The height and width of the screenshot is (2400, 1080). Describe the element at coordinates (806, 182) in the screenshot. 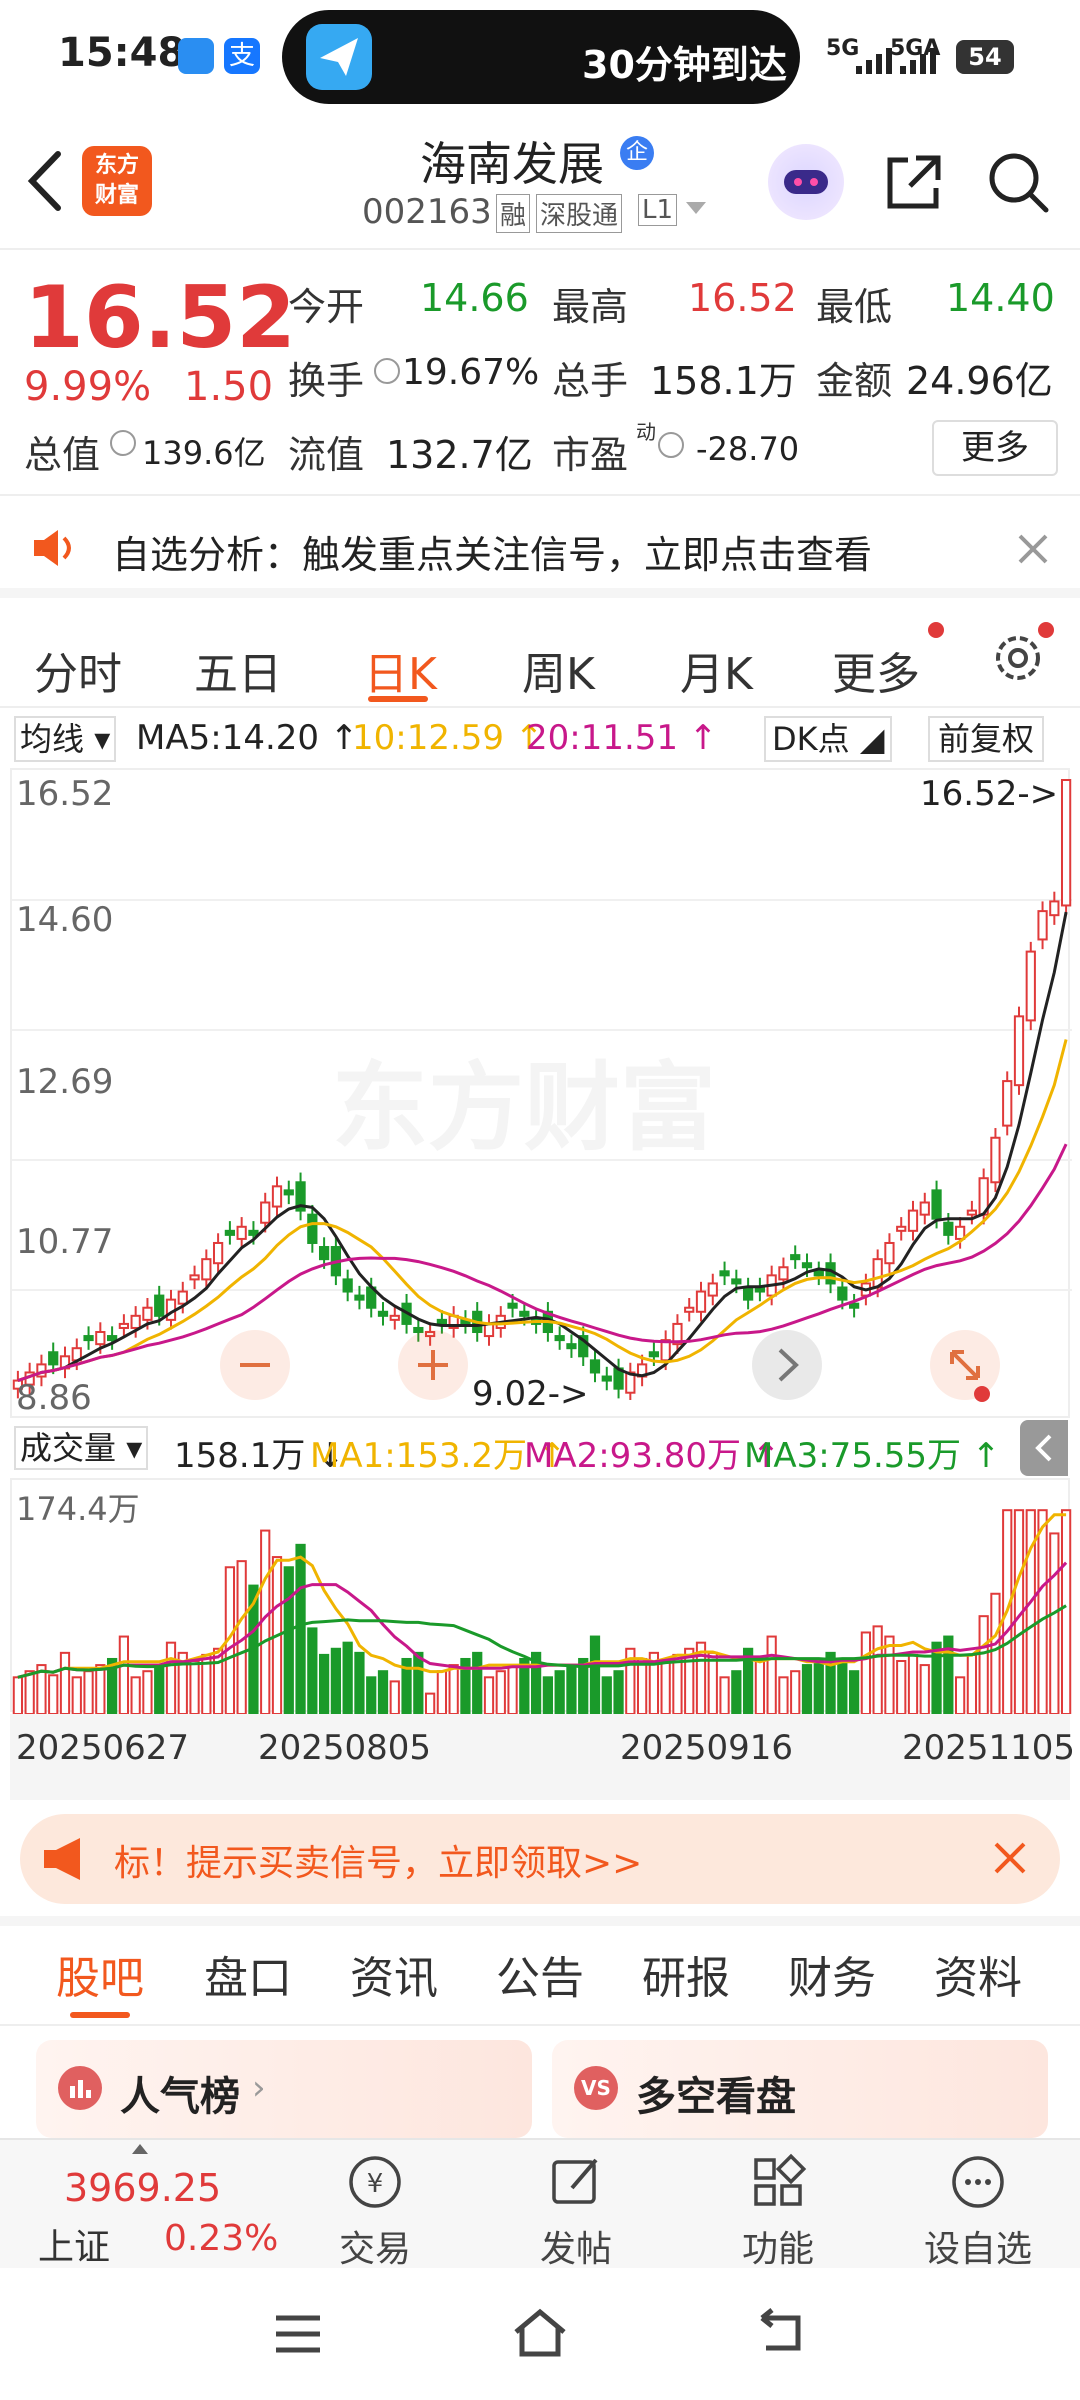

I see `robot-assistant-icon` at that location.